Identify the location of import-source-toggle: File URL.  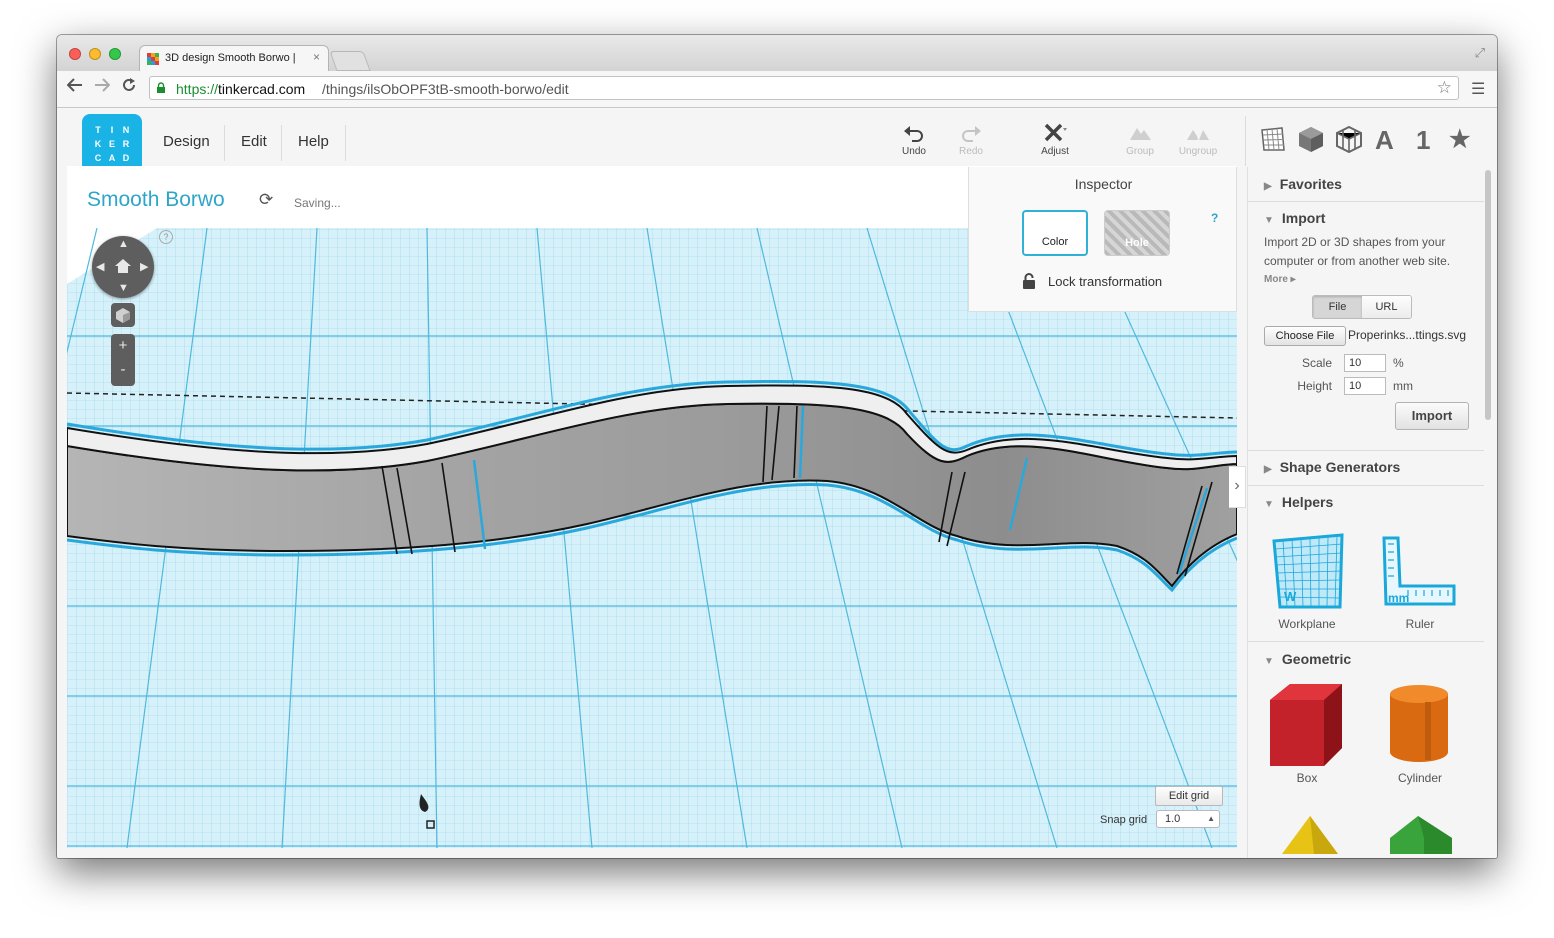
(1362, 307).